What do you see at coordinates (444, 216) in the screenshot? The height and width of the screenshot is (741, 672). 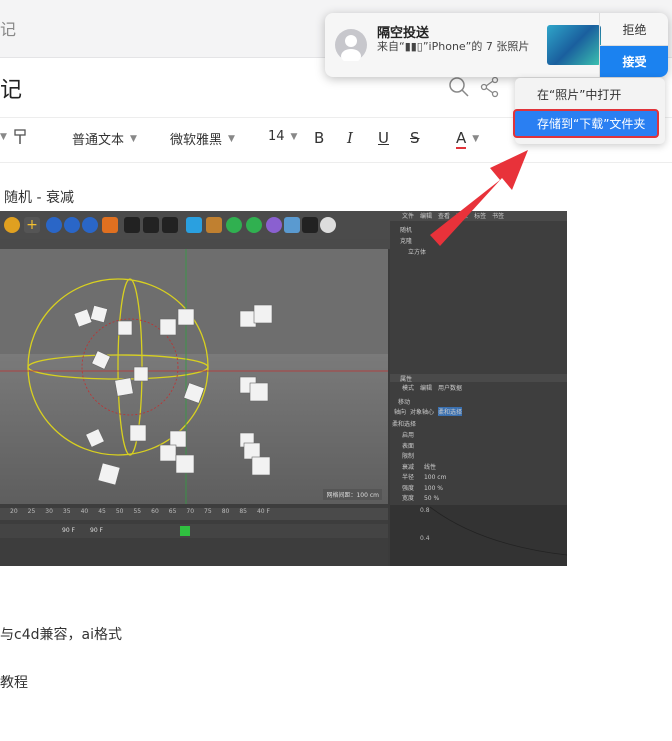 I see `panel-tab: 查看` at bounding box center [444, 216].